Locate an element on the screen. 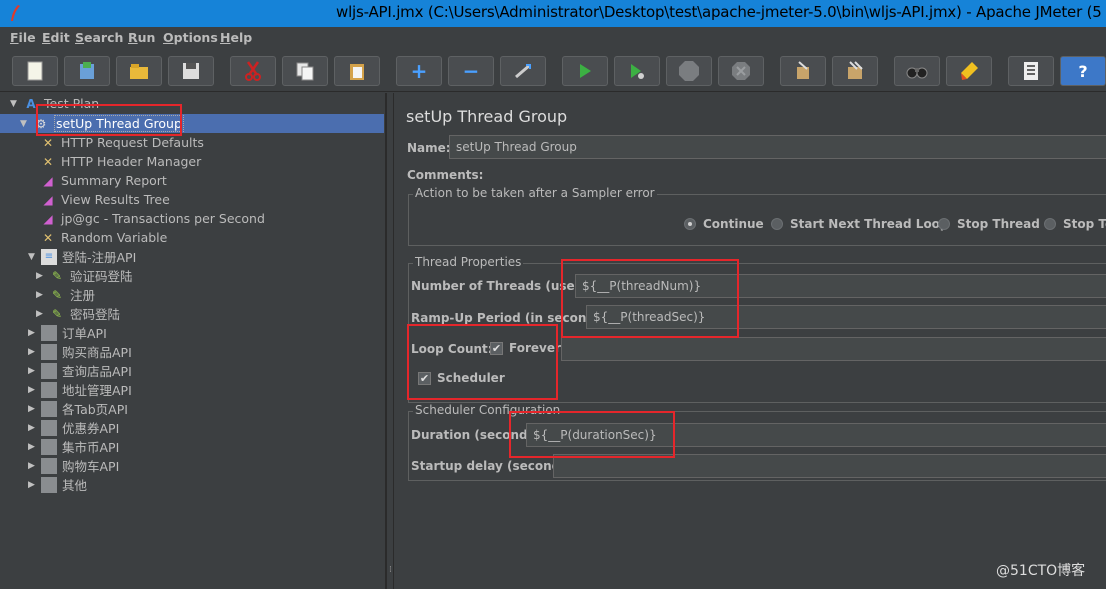  paste-button is located at coordinates (357, 71).